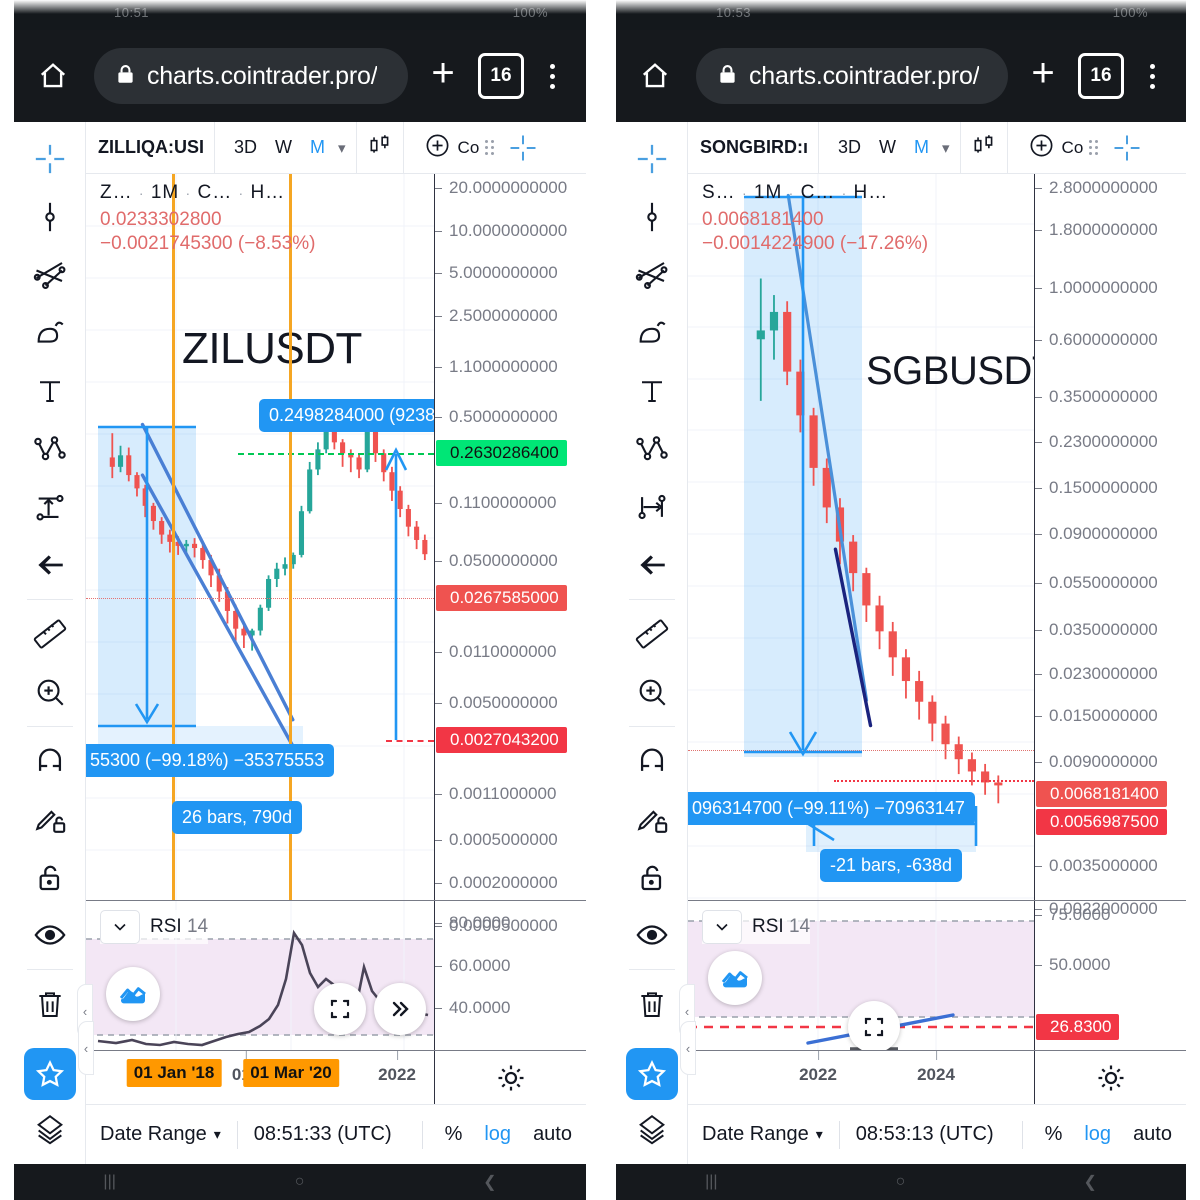 The height and width of the screenshot is (1200, 1200). I want to click on rsi-axis-left: 80.0000 60.0000 40.0000, so click(510, 975).